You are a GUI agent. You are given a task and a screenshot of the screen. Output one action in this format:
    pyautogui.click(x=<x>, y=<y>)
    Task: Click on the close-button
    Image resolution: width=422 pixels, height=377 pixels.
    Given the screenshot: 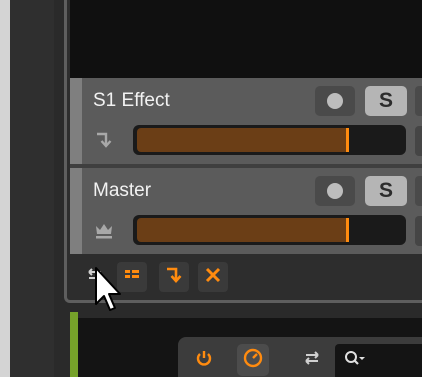 What is the action you would take?
    pyautogui.click(x=213, y=277)
    